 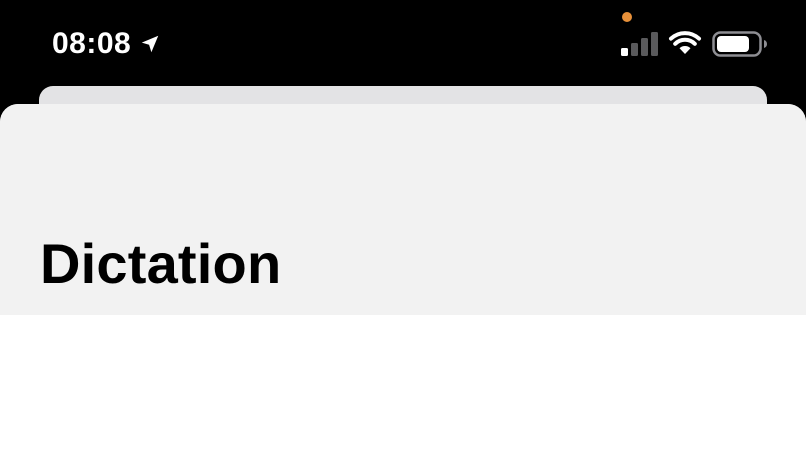 I want to click on battery-icon, so click(x=739, y=44).